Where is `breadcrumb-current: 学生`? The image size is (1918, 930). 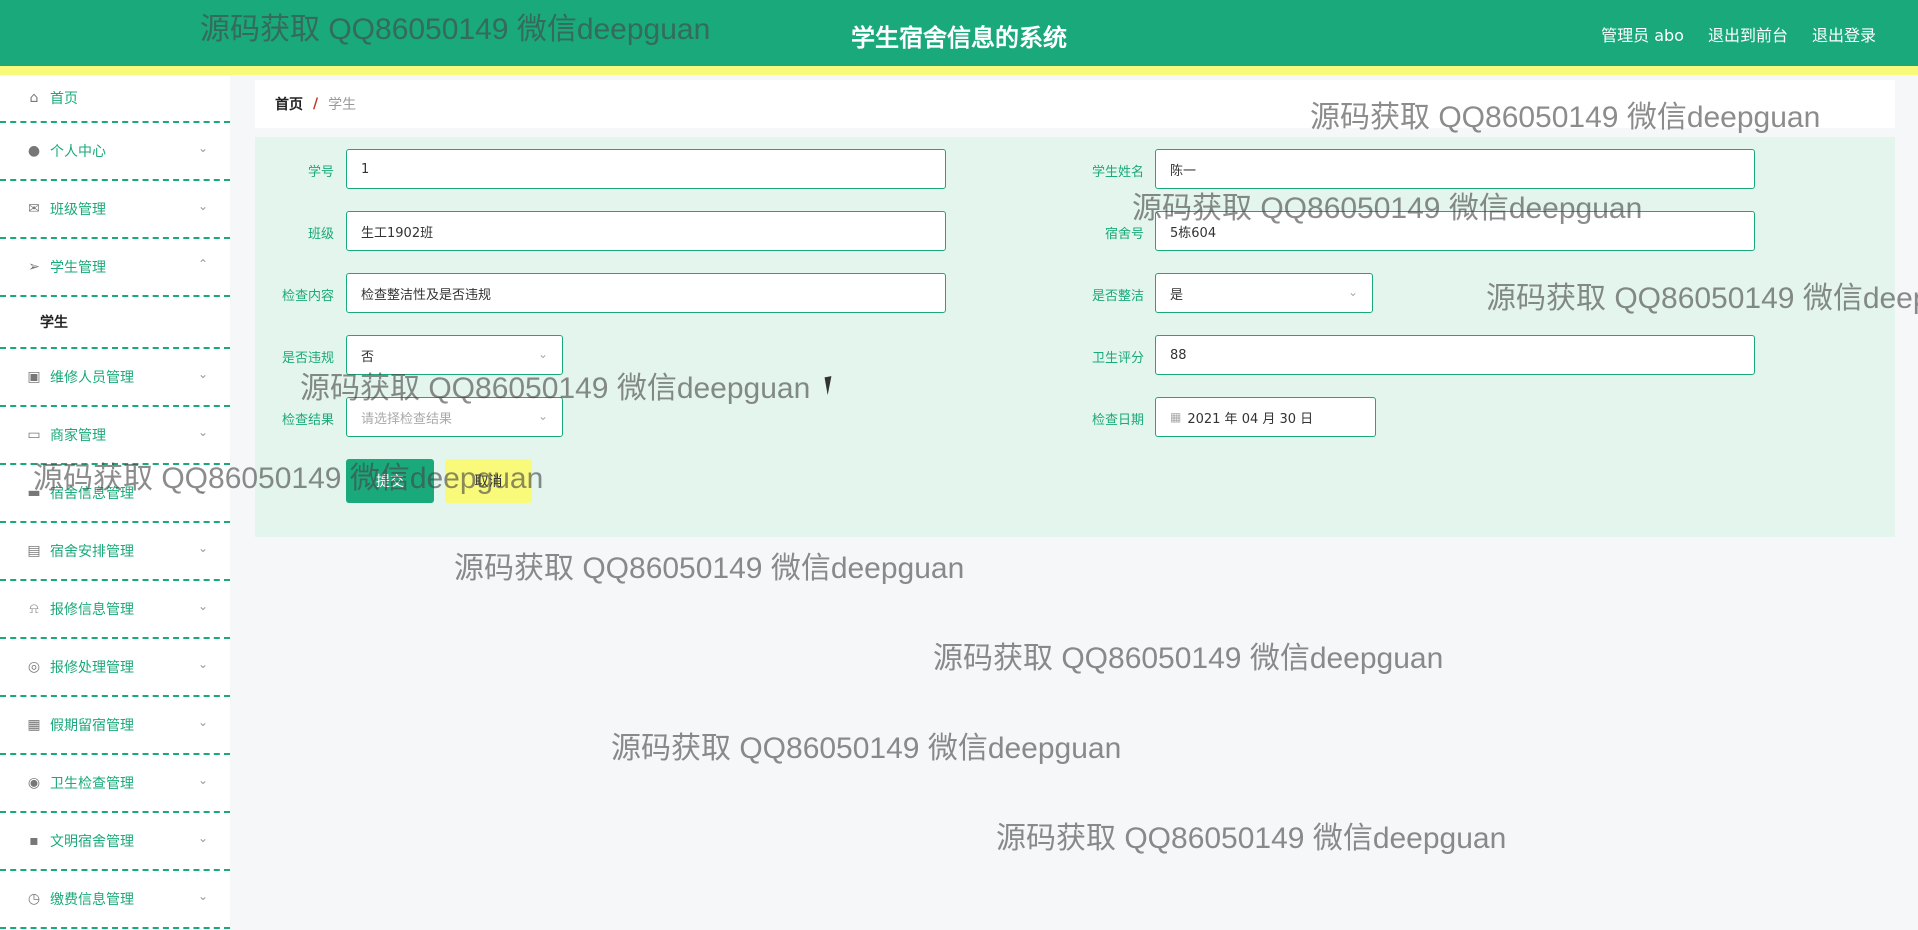
breadcrumb-current: 学生 is located at coordinates (342, 105).